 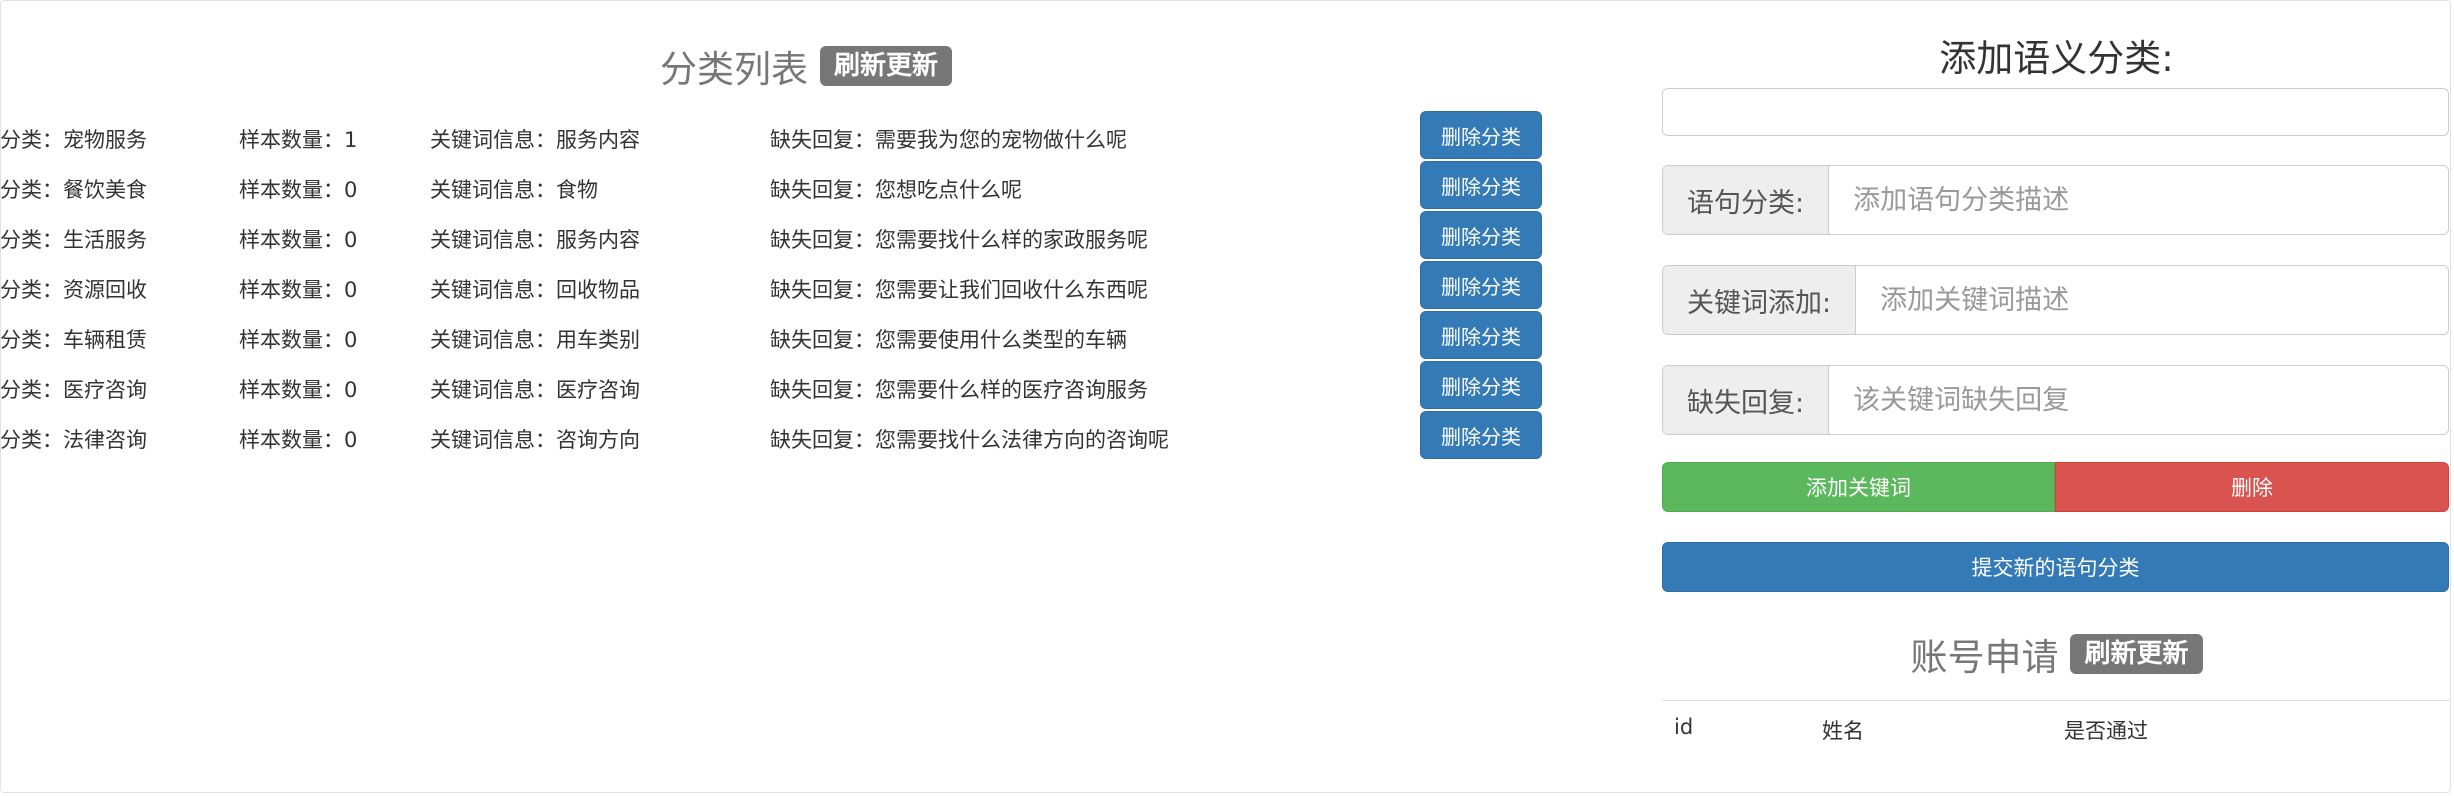 What do you see at coordinates (298, 140) in the screenshot?
I see `sample-count: 样本数量：1` at bounding box center [298, 140].